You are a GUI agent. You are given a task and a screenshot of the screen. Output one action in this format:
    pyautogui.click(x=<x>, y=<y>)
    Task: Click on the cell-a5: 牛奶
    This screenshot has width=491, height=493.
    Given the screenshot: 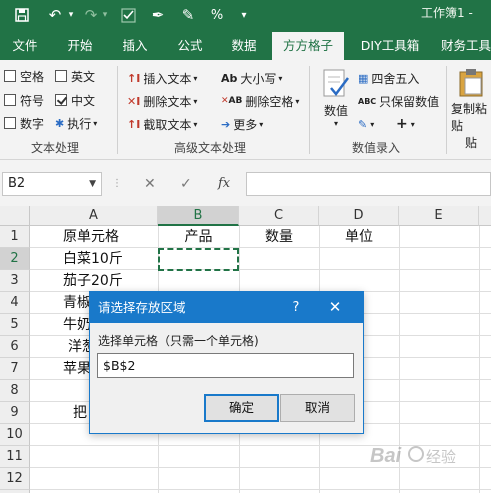 What is the action you would take?
    pyautogui.click(x=77, y=325)
    